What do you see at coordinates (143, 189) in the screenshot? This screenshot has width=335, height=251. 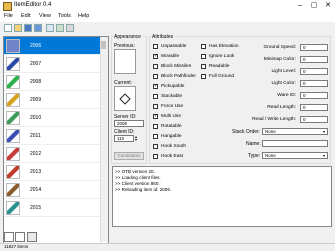 I see `console-line: >> Reloading item id: 2006.` at bounding box center [143, 189].